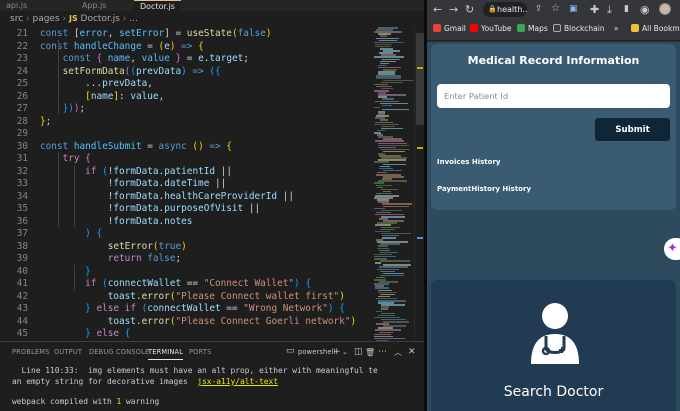 The width and height of the screenshot is (680, 411). I want to click on bookmark-all-bookmarks: All Bookmar, so click(655, 28).